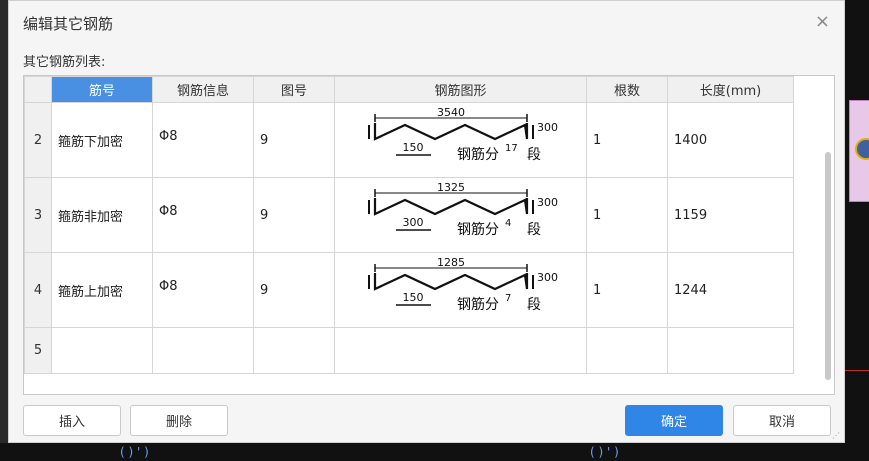 Image resolution: width=869 pixels, height=461 pixels. Describe the element at coordinates (38, 215) in the screenshot. I see `row-number: 3` at that location.